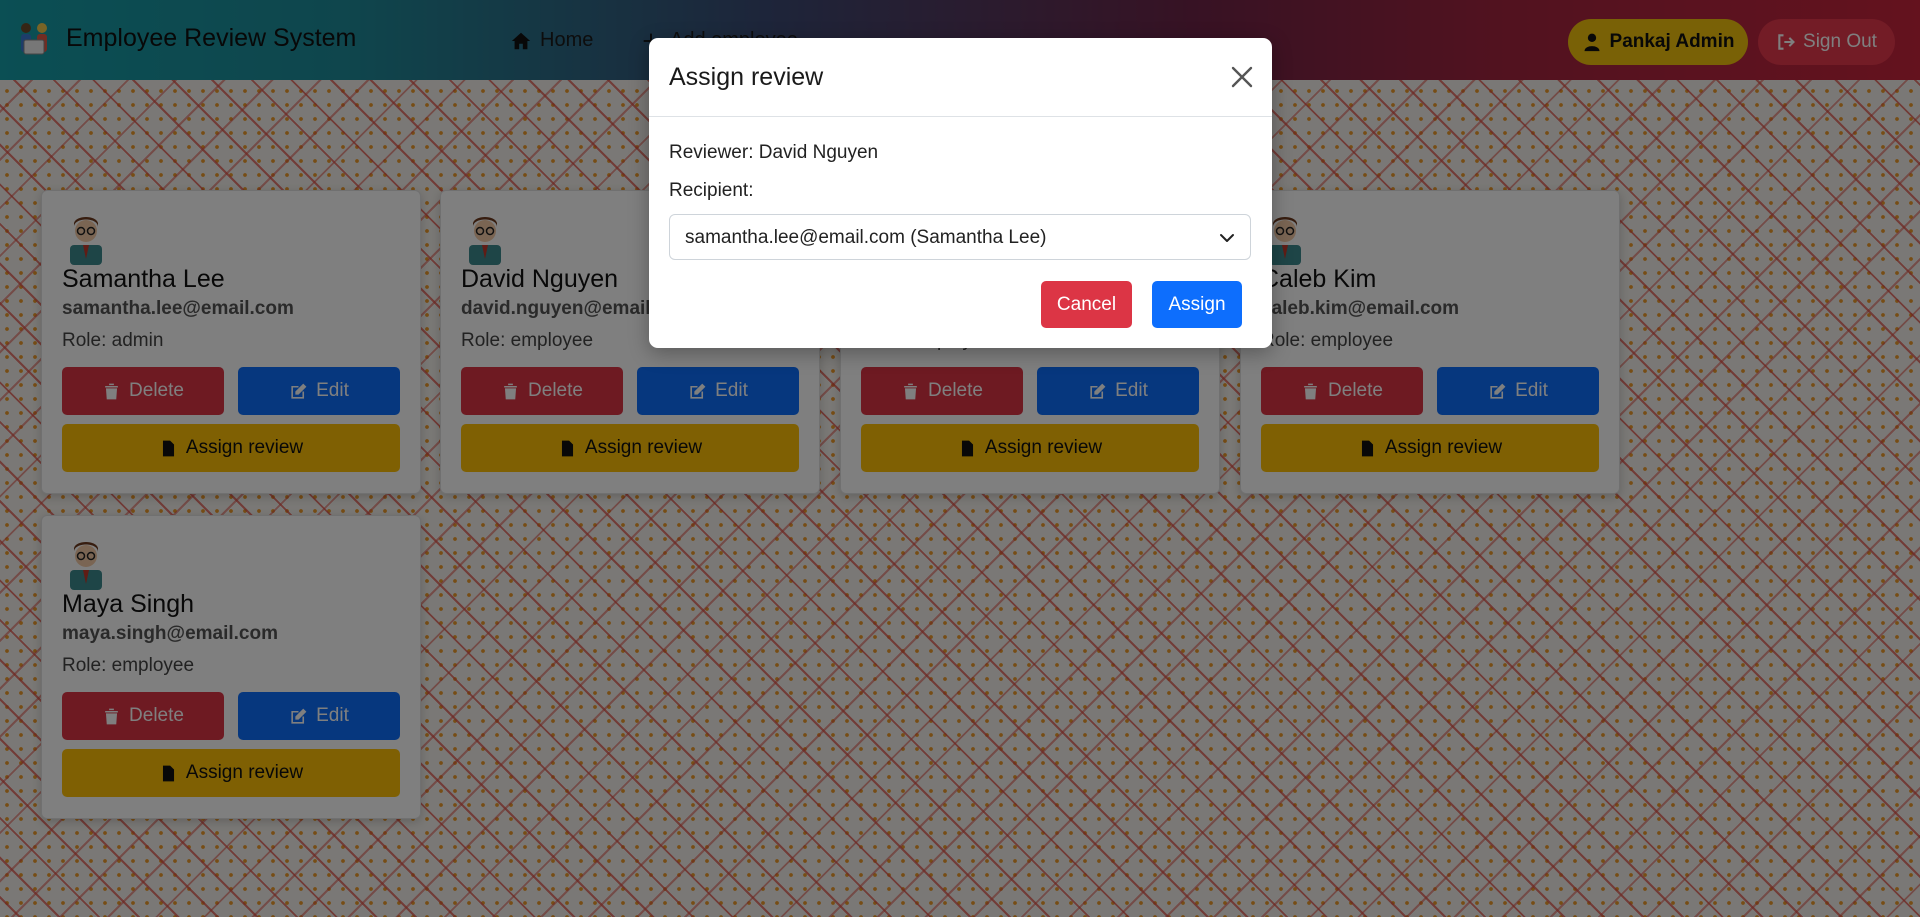 This screenshot has height=917, width=1920. Describe the element at coordinates (746, 77) in the screenshot. I see `modal-title: Assign review` at that location.